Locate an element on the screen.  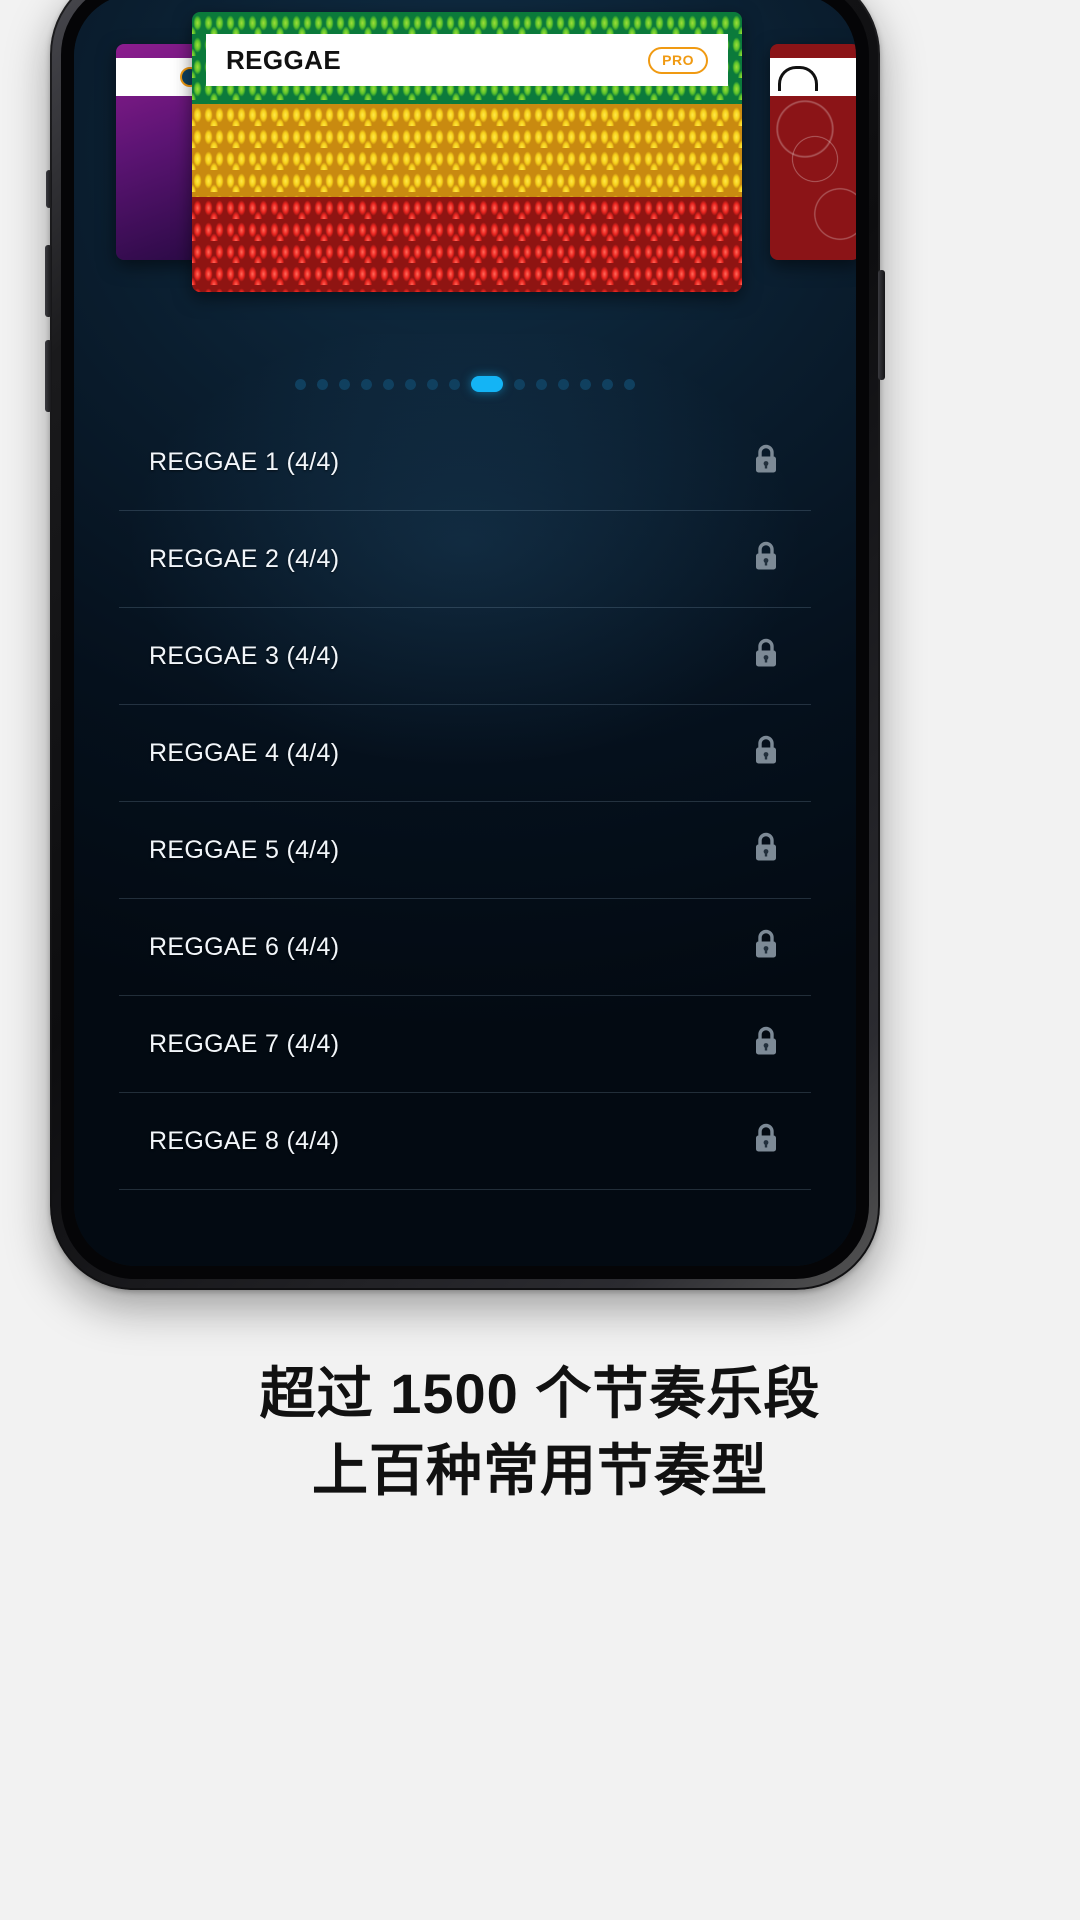
knit-stripe-red is located at coordinates (467, 244).